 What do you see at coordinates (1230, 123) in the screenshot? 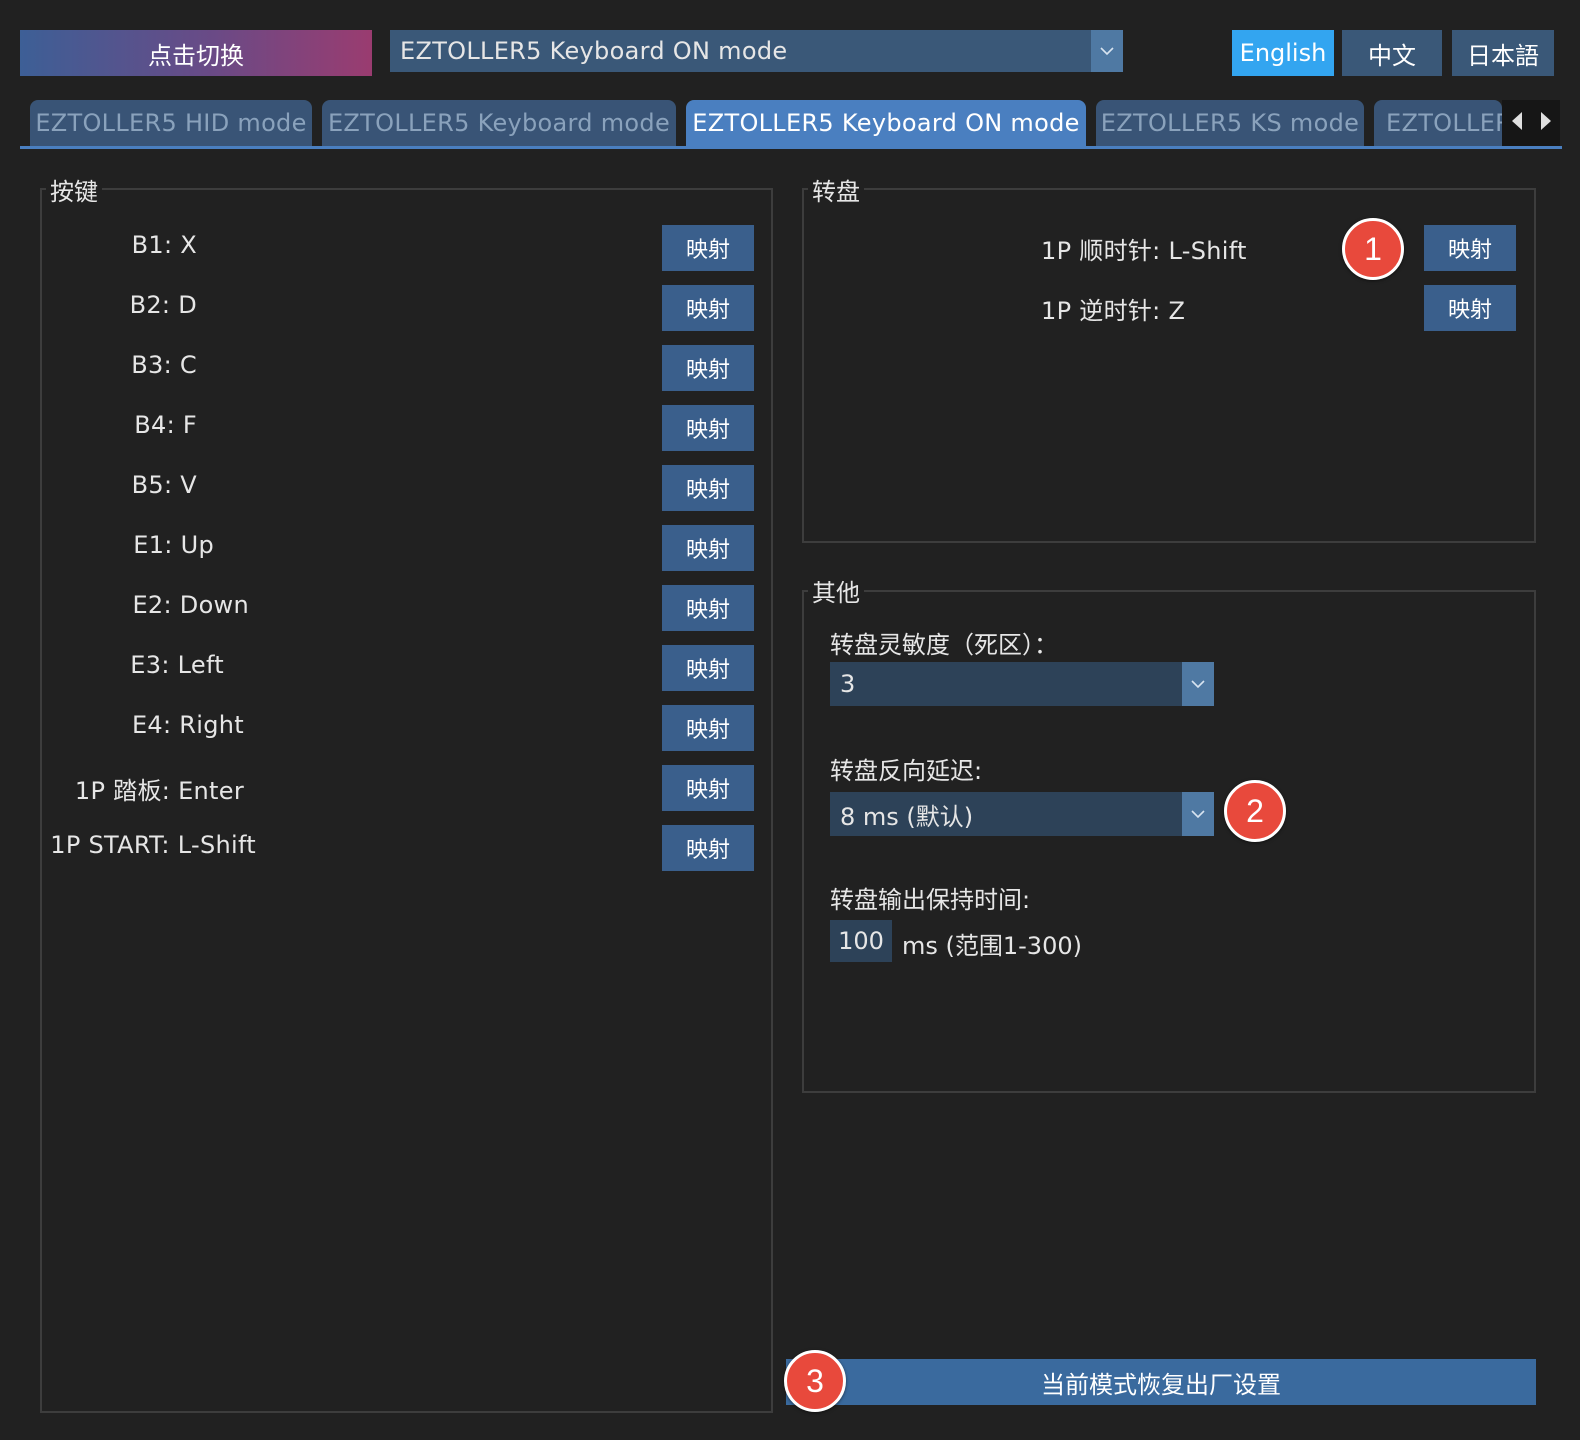
I see `tab-ks-mode: EZTOLLER5 KS mode` at bounding box center [1230, 123].